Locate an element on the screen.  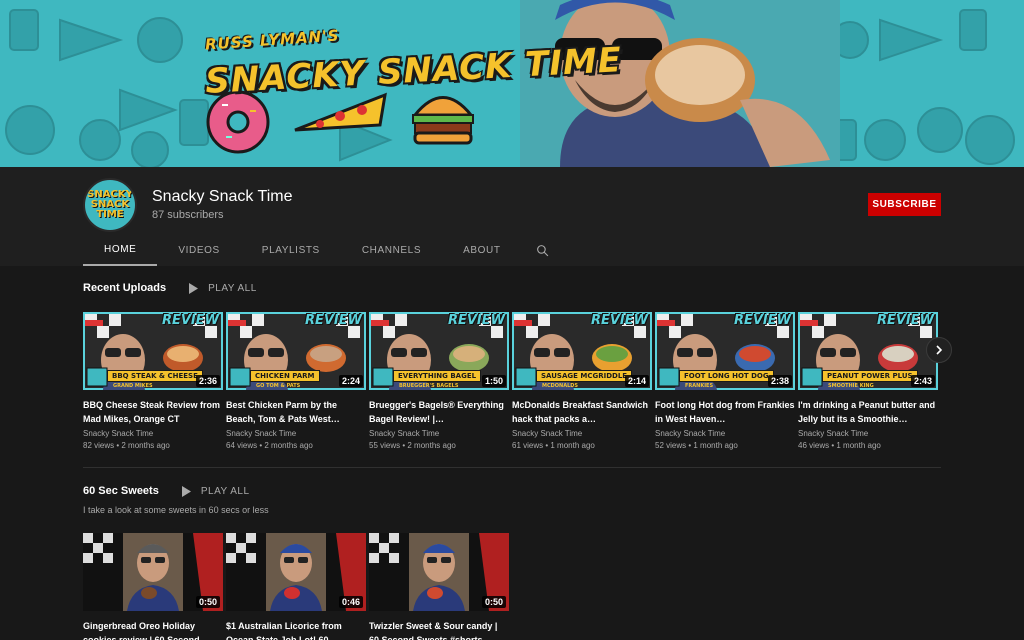
subscriber-count: 87 subscribers is located at coordinates (188, 215).